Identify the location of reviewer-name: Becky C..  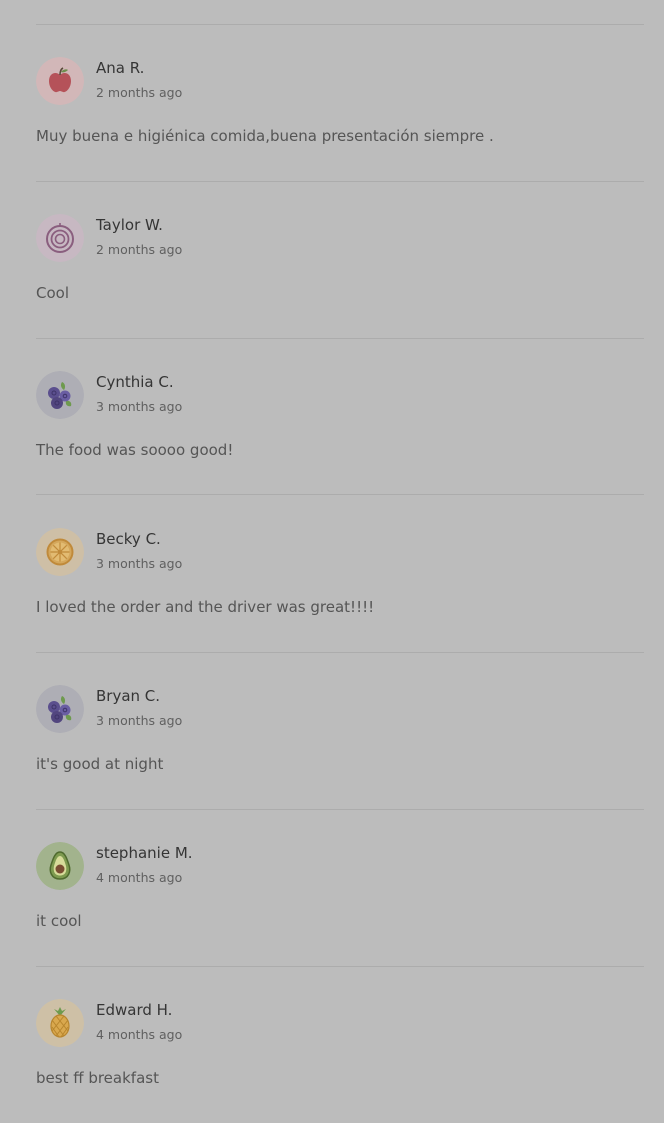
(128, 539).